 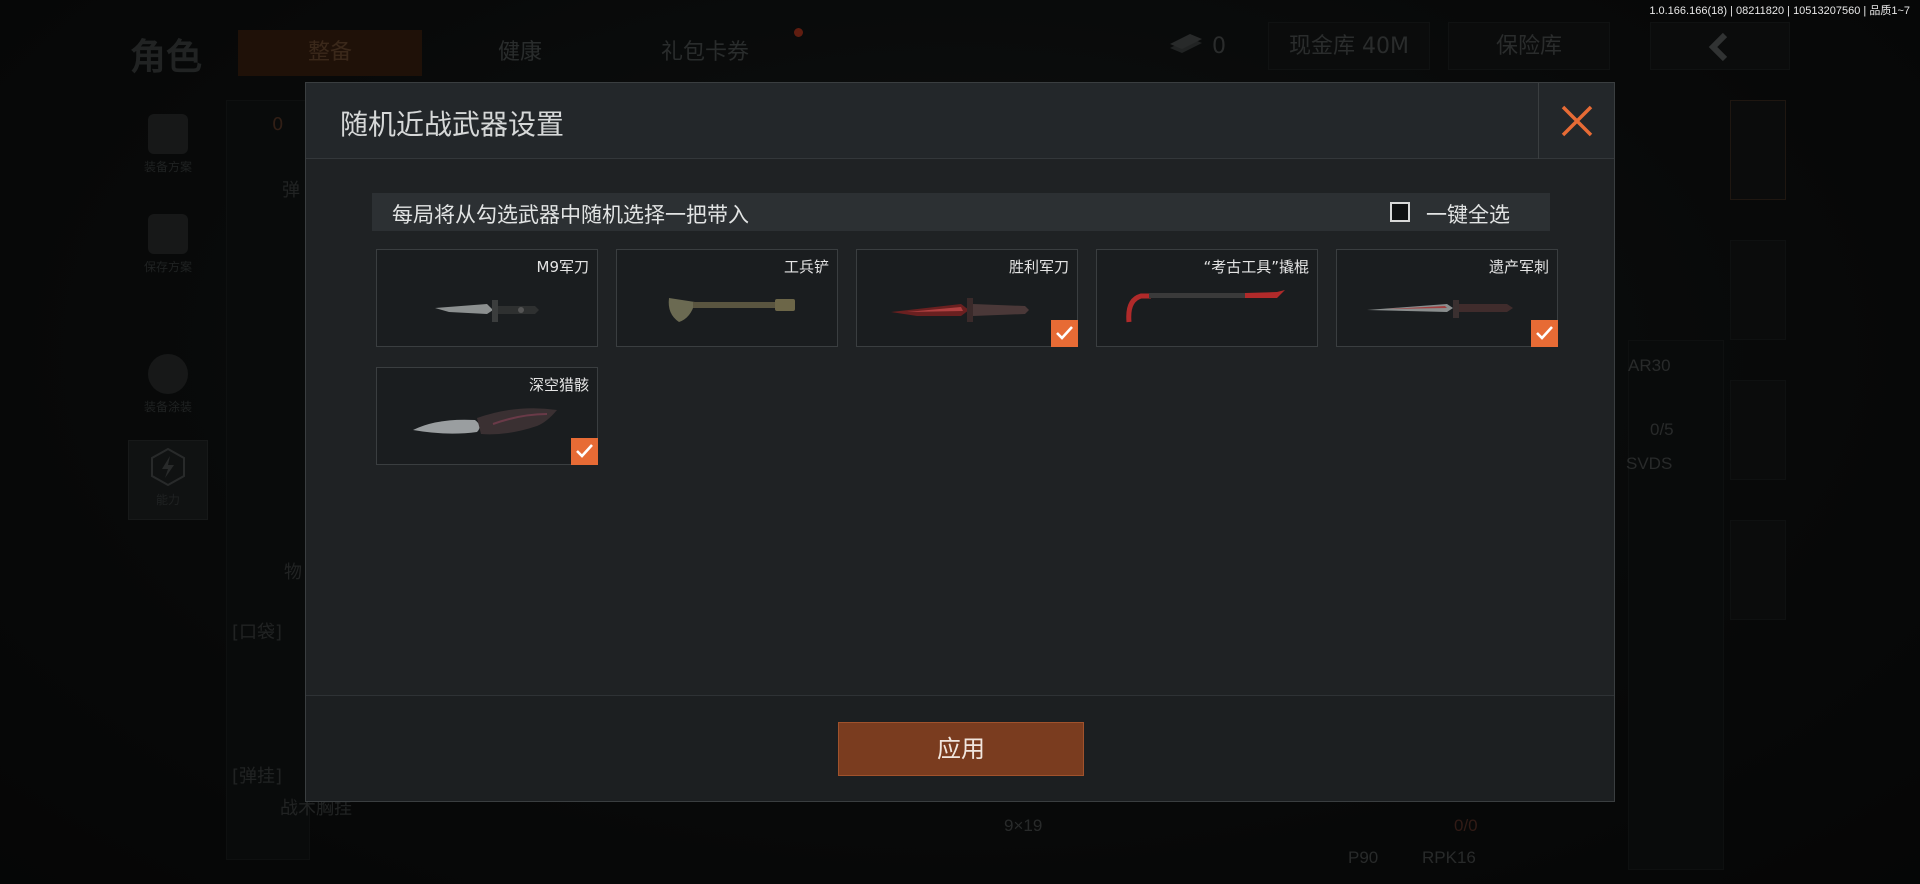 I want to click on select-all-label: 一键全选, so click(x=1468, y=215).